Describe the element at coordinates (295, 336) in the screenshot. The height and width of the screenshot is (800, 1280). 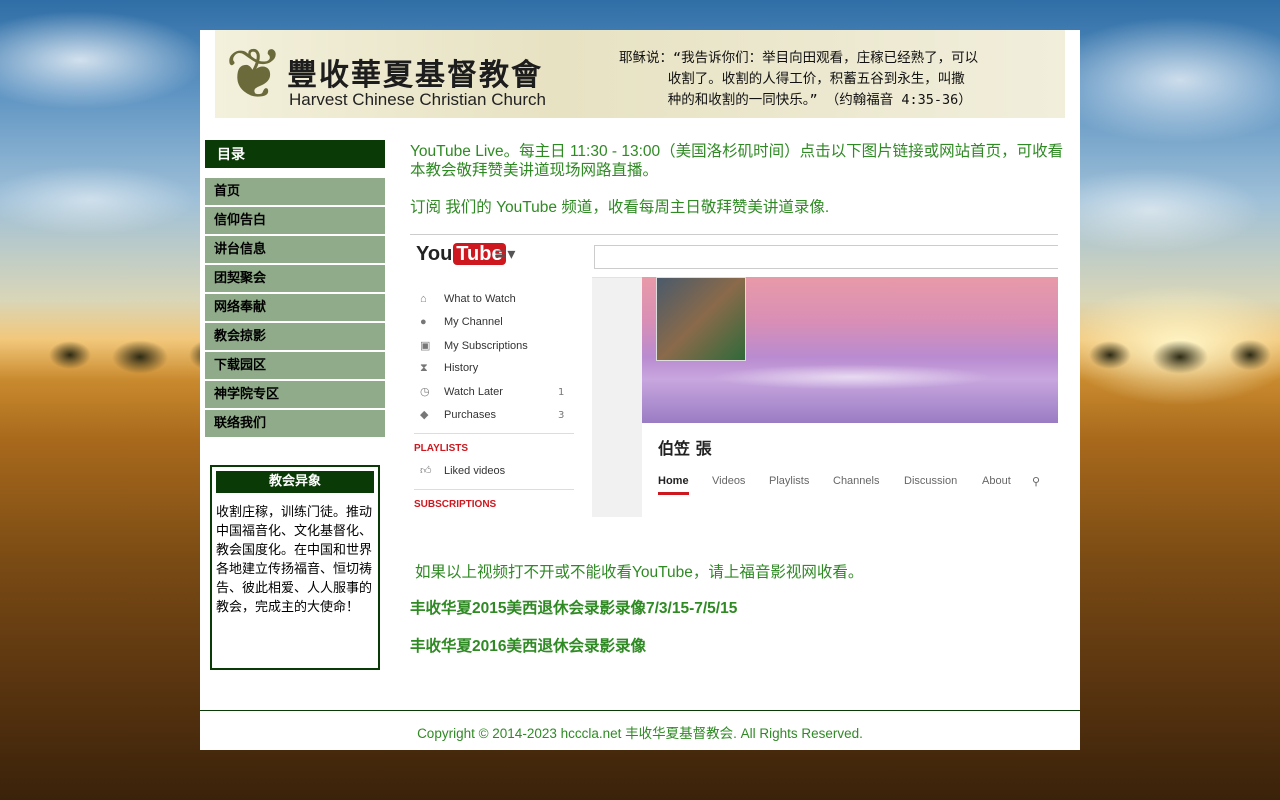
I see `sidebar-item-gallery: 教会掠影` at that location.